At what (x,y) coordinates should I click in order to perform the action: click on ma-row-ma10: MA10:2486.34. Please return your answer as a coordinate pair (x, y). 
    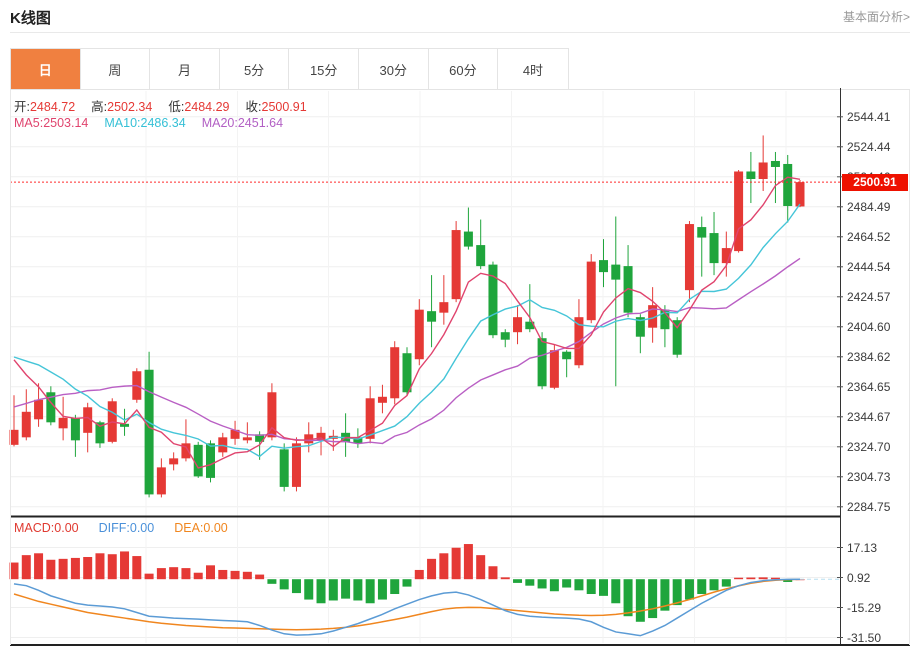
    Looking at the image, I should click on (145, 123).